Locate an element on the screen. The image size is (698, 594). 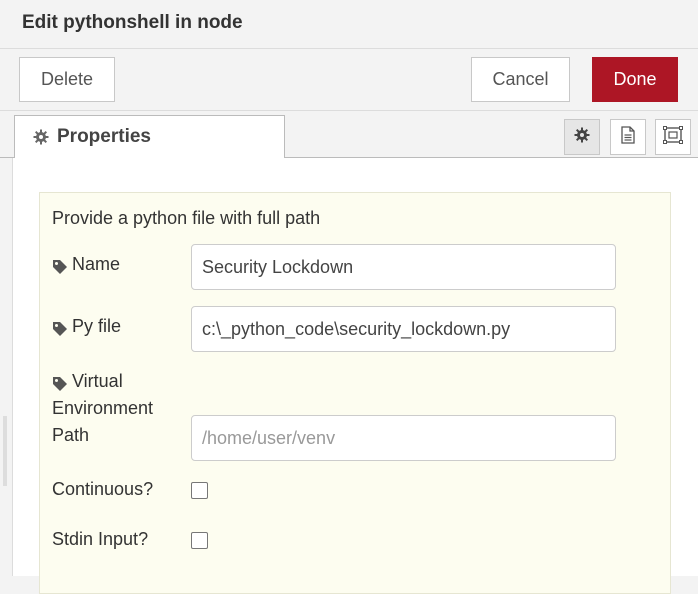
name-label: Name is located at coordinates (86, 267).